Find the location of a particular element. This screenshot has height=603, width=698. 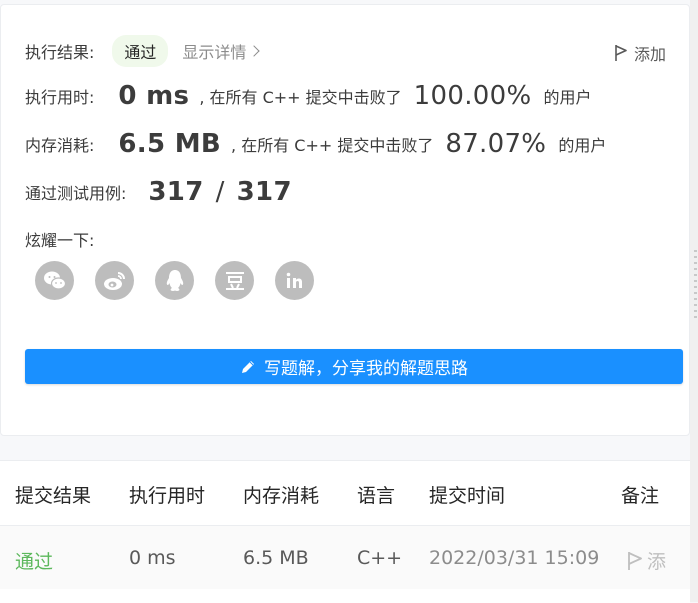

write-solution-button: 写题解，分享我的解题思路 is located at coordinates (354, 366).